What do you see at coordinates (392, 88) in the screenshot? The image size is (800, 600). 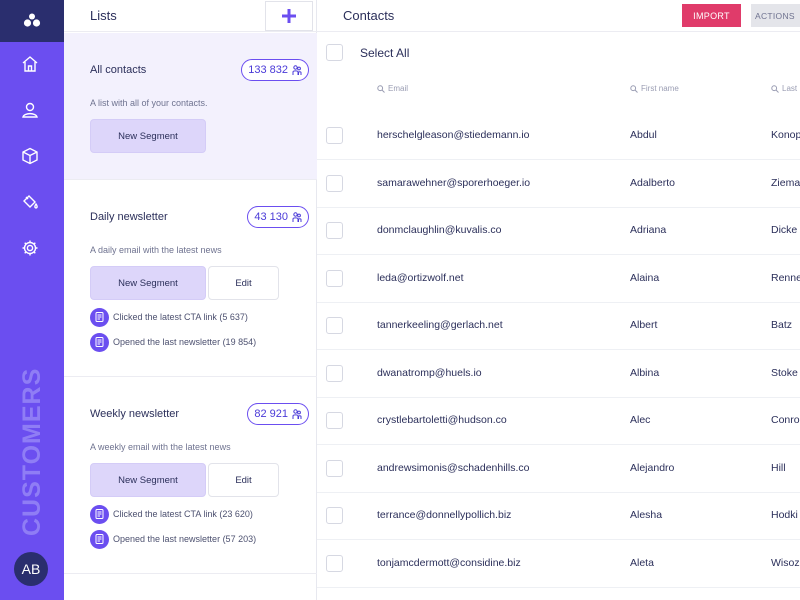 I see `column-header-email: Email` at bounding box center [392, 88].